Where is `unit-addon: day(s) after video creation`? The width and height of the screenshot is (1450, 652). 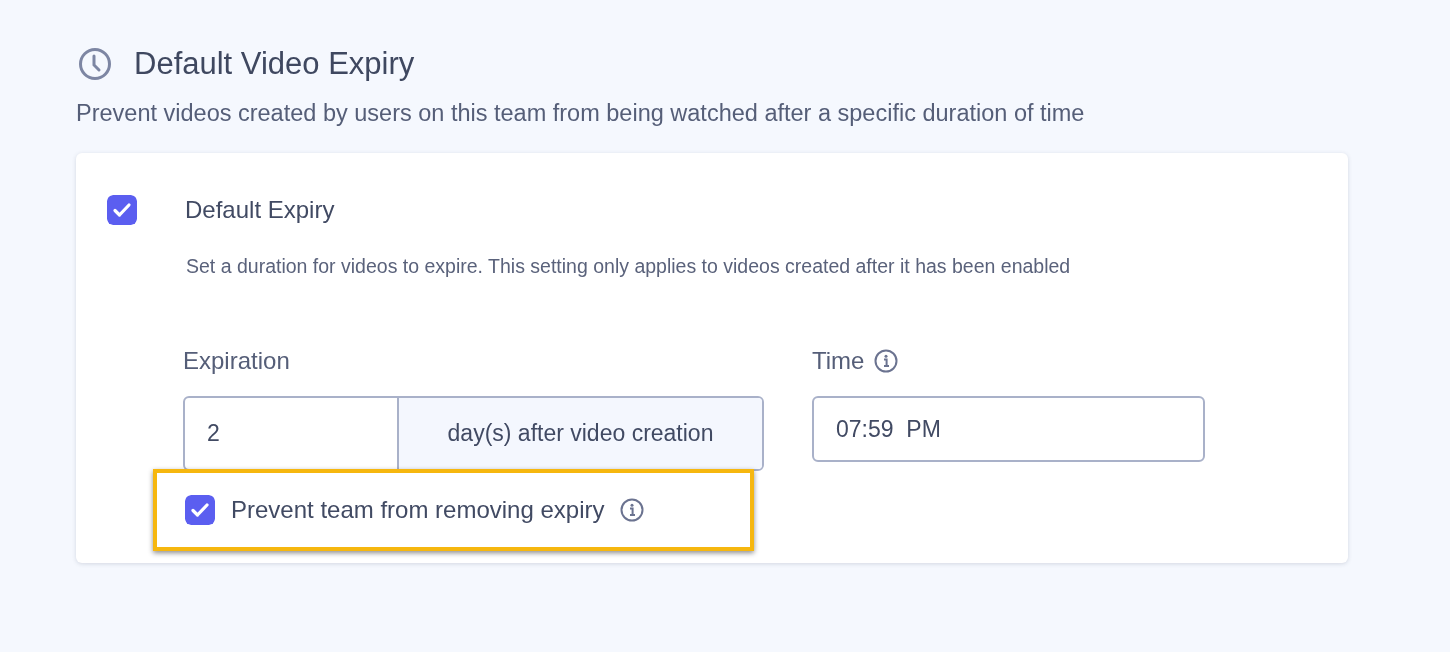 unit-addon: day(s) after video creation is located at coordinates (580, 433).